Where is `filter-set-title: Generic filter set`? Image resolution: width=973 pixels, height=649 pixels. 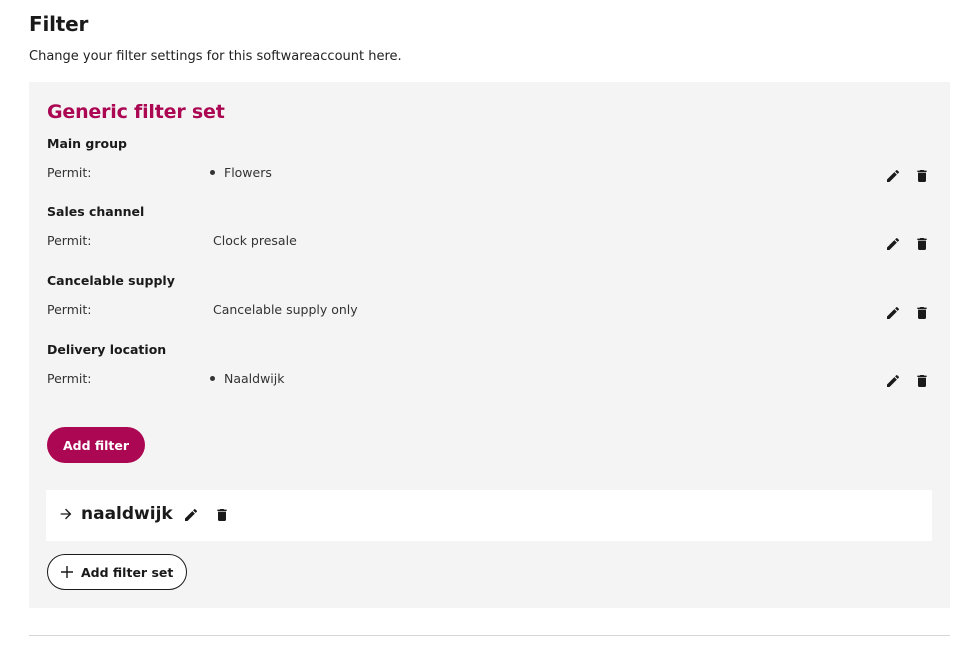
filter-set-title: Generic filter set is located at coordinates (136, 112).